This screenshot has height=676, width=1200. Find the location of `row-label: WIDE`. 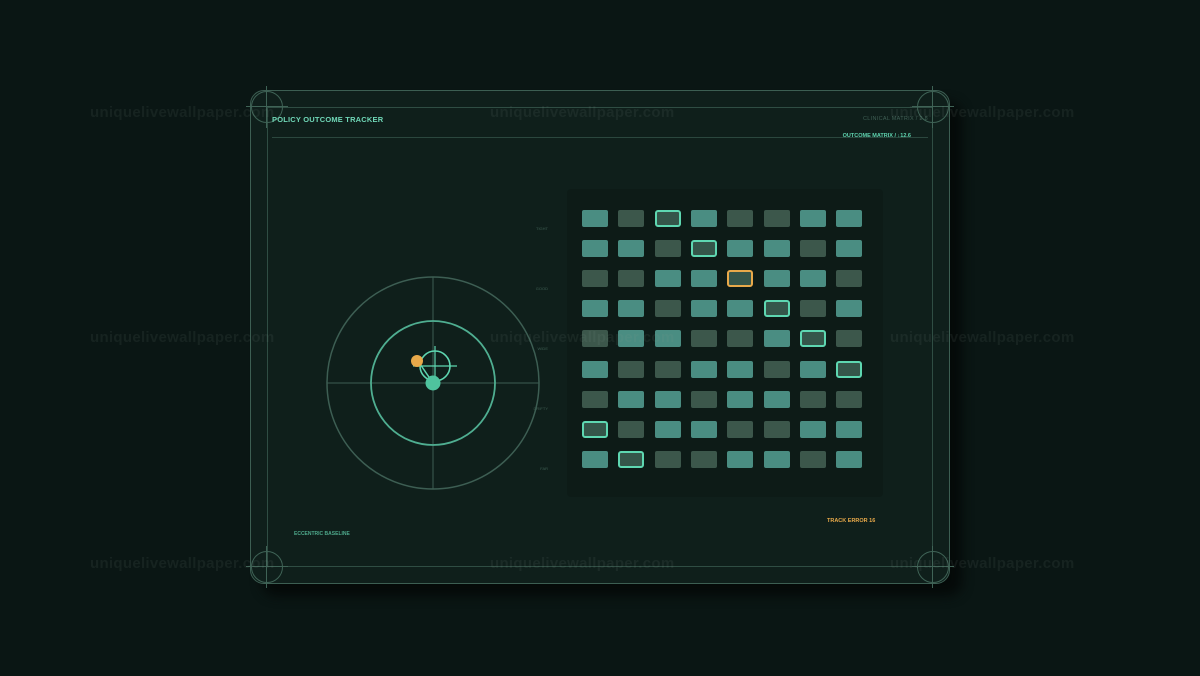

row-label: WIDE is located at coordinates (542, 348).